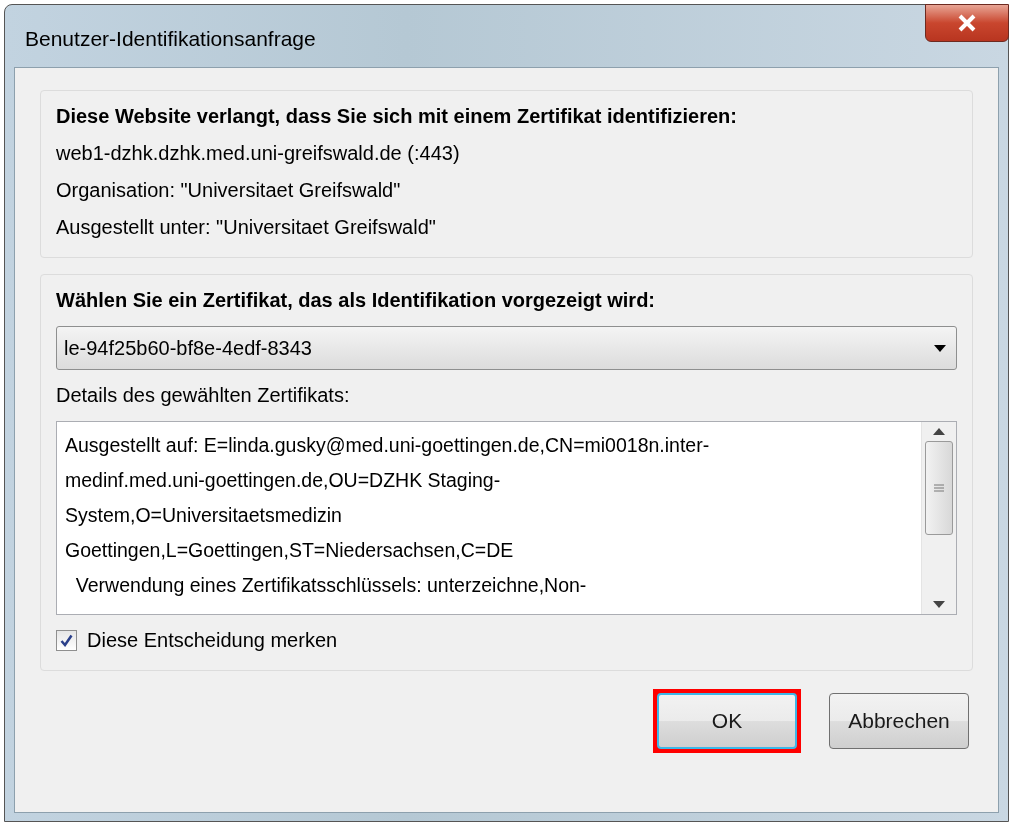 The image size is (1015, 824). I want to click on dropdown-arrow-icon, so click(940, 348).